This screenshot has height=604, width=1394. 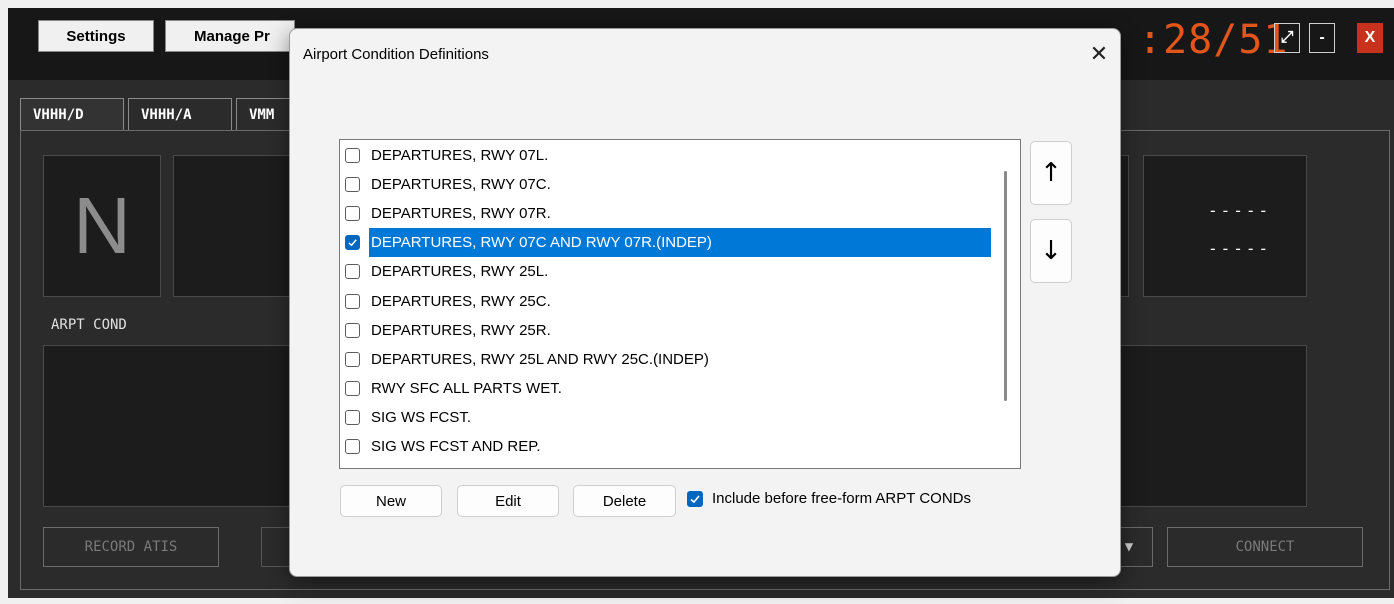 What do you see at coordinates (72, 114) in the screenshot?
I see `tab-vhhh-d: VHHH/D` at bounding box center [72, 114].